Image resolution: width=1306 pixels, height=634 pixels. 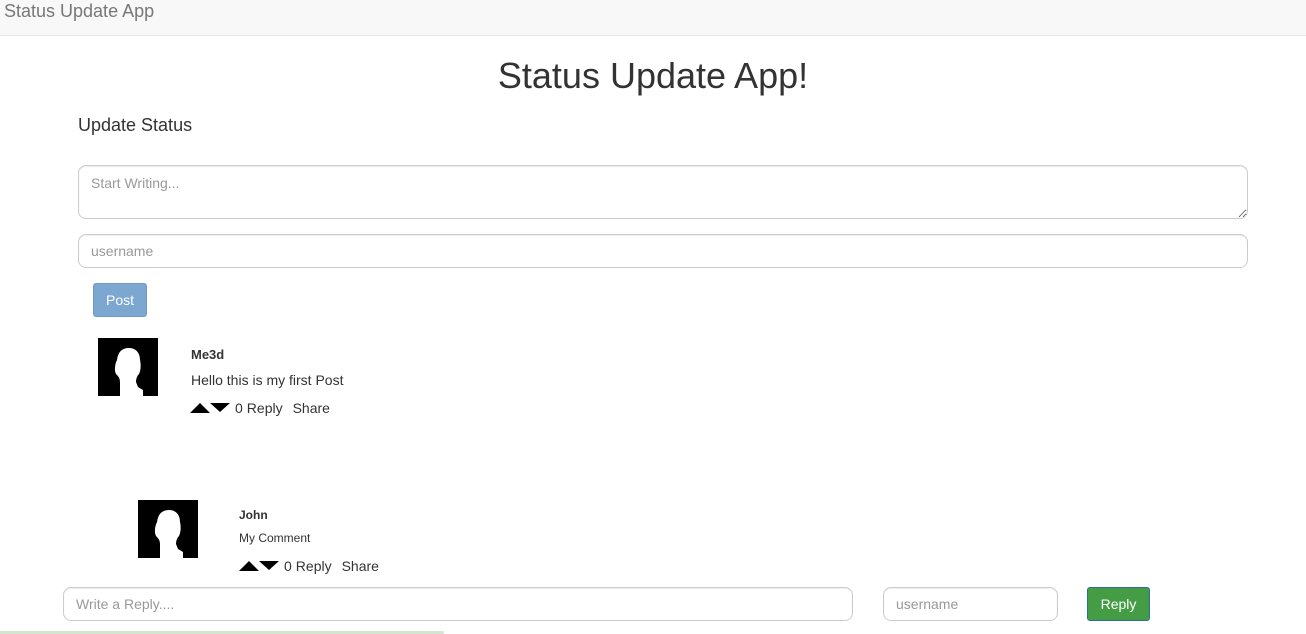 What do you see at coordinates (458, 604) in the screenshot?
I see `reply-input` at bounding box center [458, 604].